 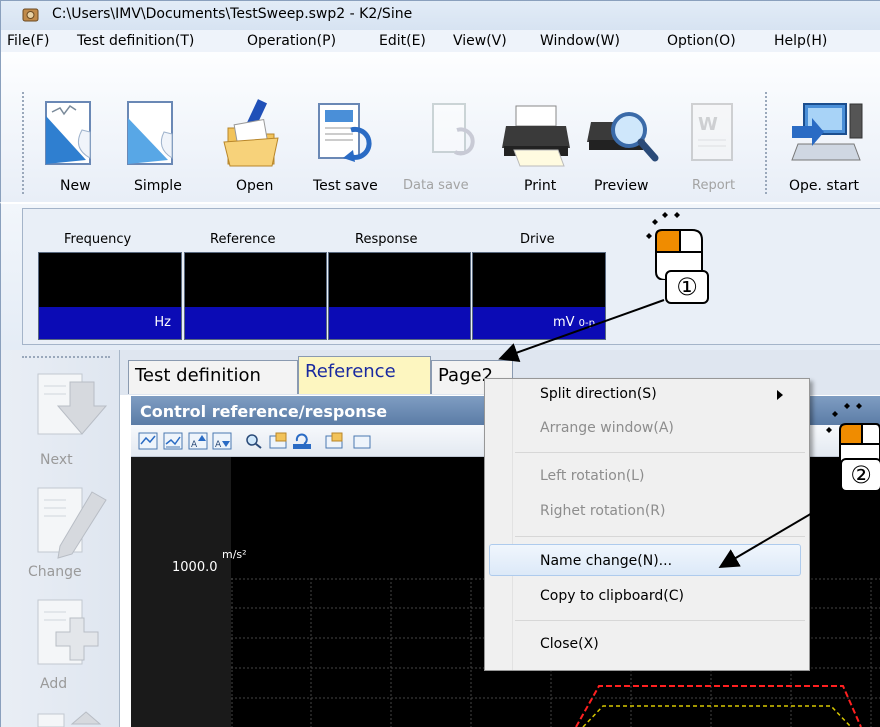 I want to click on preview-icon, so click(x=624, y=136).